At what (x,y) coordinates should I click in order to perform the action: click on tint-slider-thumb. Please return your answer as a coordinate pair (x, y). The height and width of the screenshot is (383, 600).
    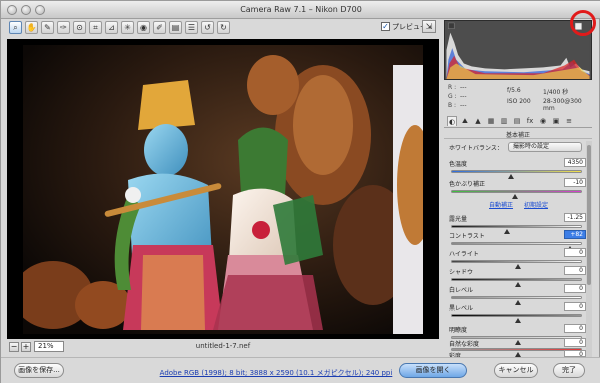
    Looking at the image, I should click on (514, 196).